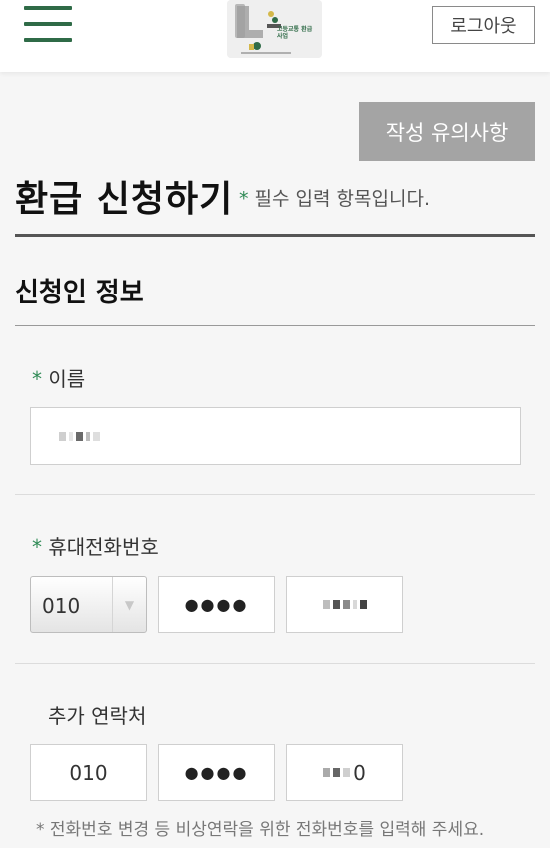 This screenshot has width=550, height=848. I want to click on site-logo: 고등교통 환급사업, so click(274, 29).